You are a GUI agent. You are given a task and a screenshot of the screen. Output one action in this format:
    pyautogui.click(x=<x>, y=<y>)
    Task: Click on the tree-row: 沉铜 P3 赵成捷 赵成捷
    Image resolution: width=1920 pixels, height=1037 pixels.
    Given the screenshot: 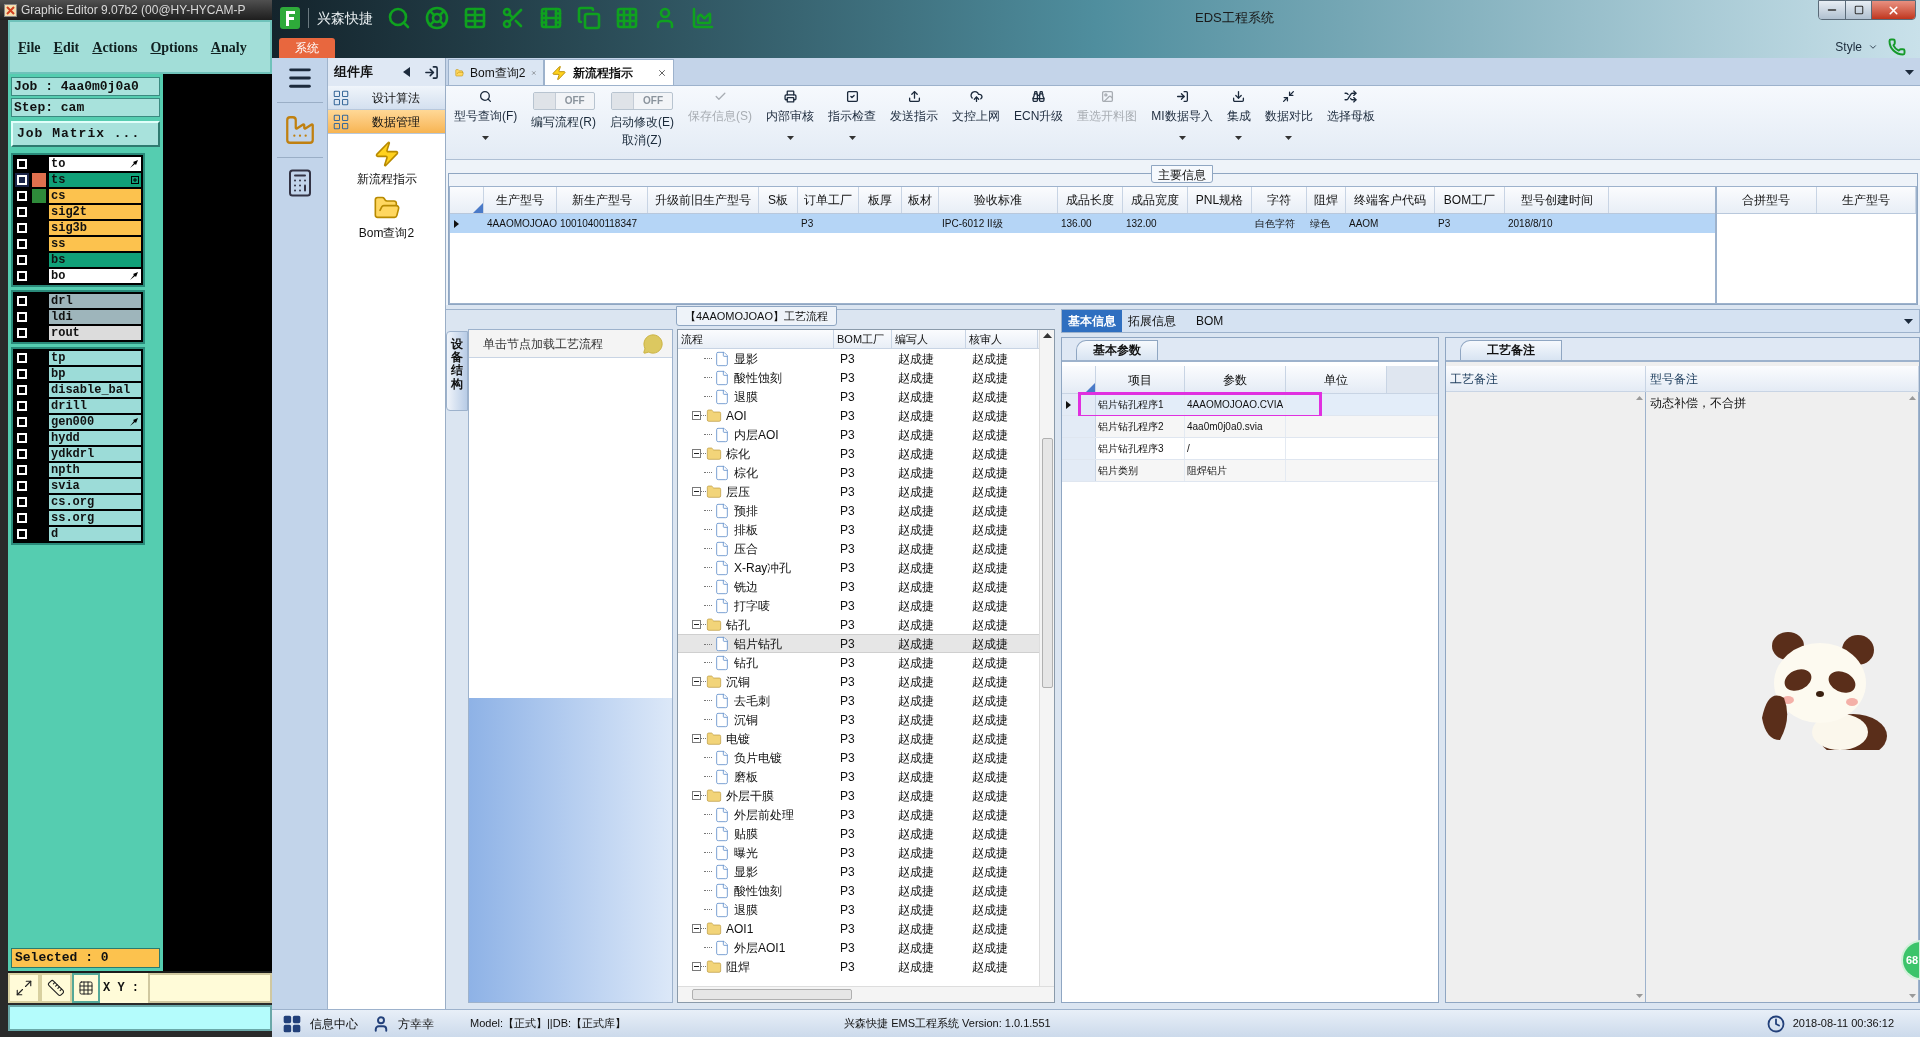 What is the action you would take?
    pyautogui.click(x=858, y=719)
    